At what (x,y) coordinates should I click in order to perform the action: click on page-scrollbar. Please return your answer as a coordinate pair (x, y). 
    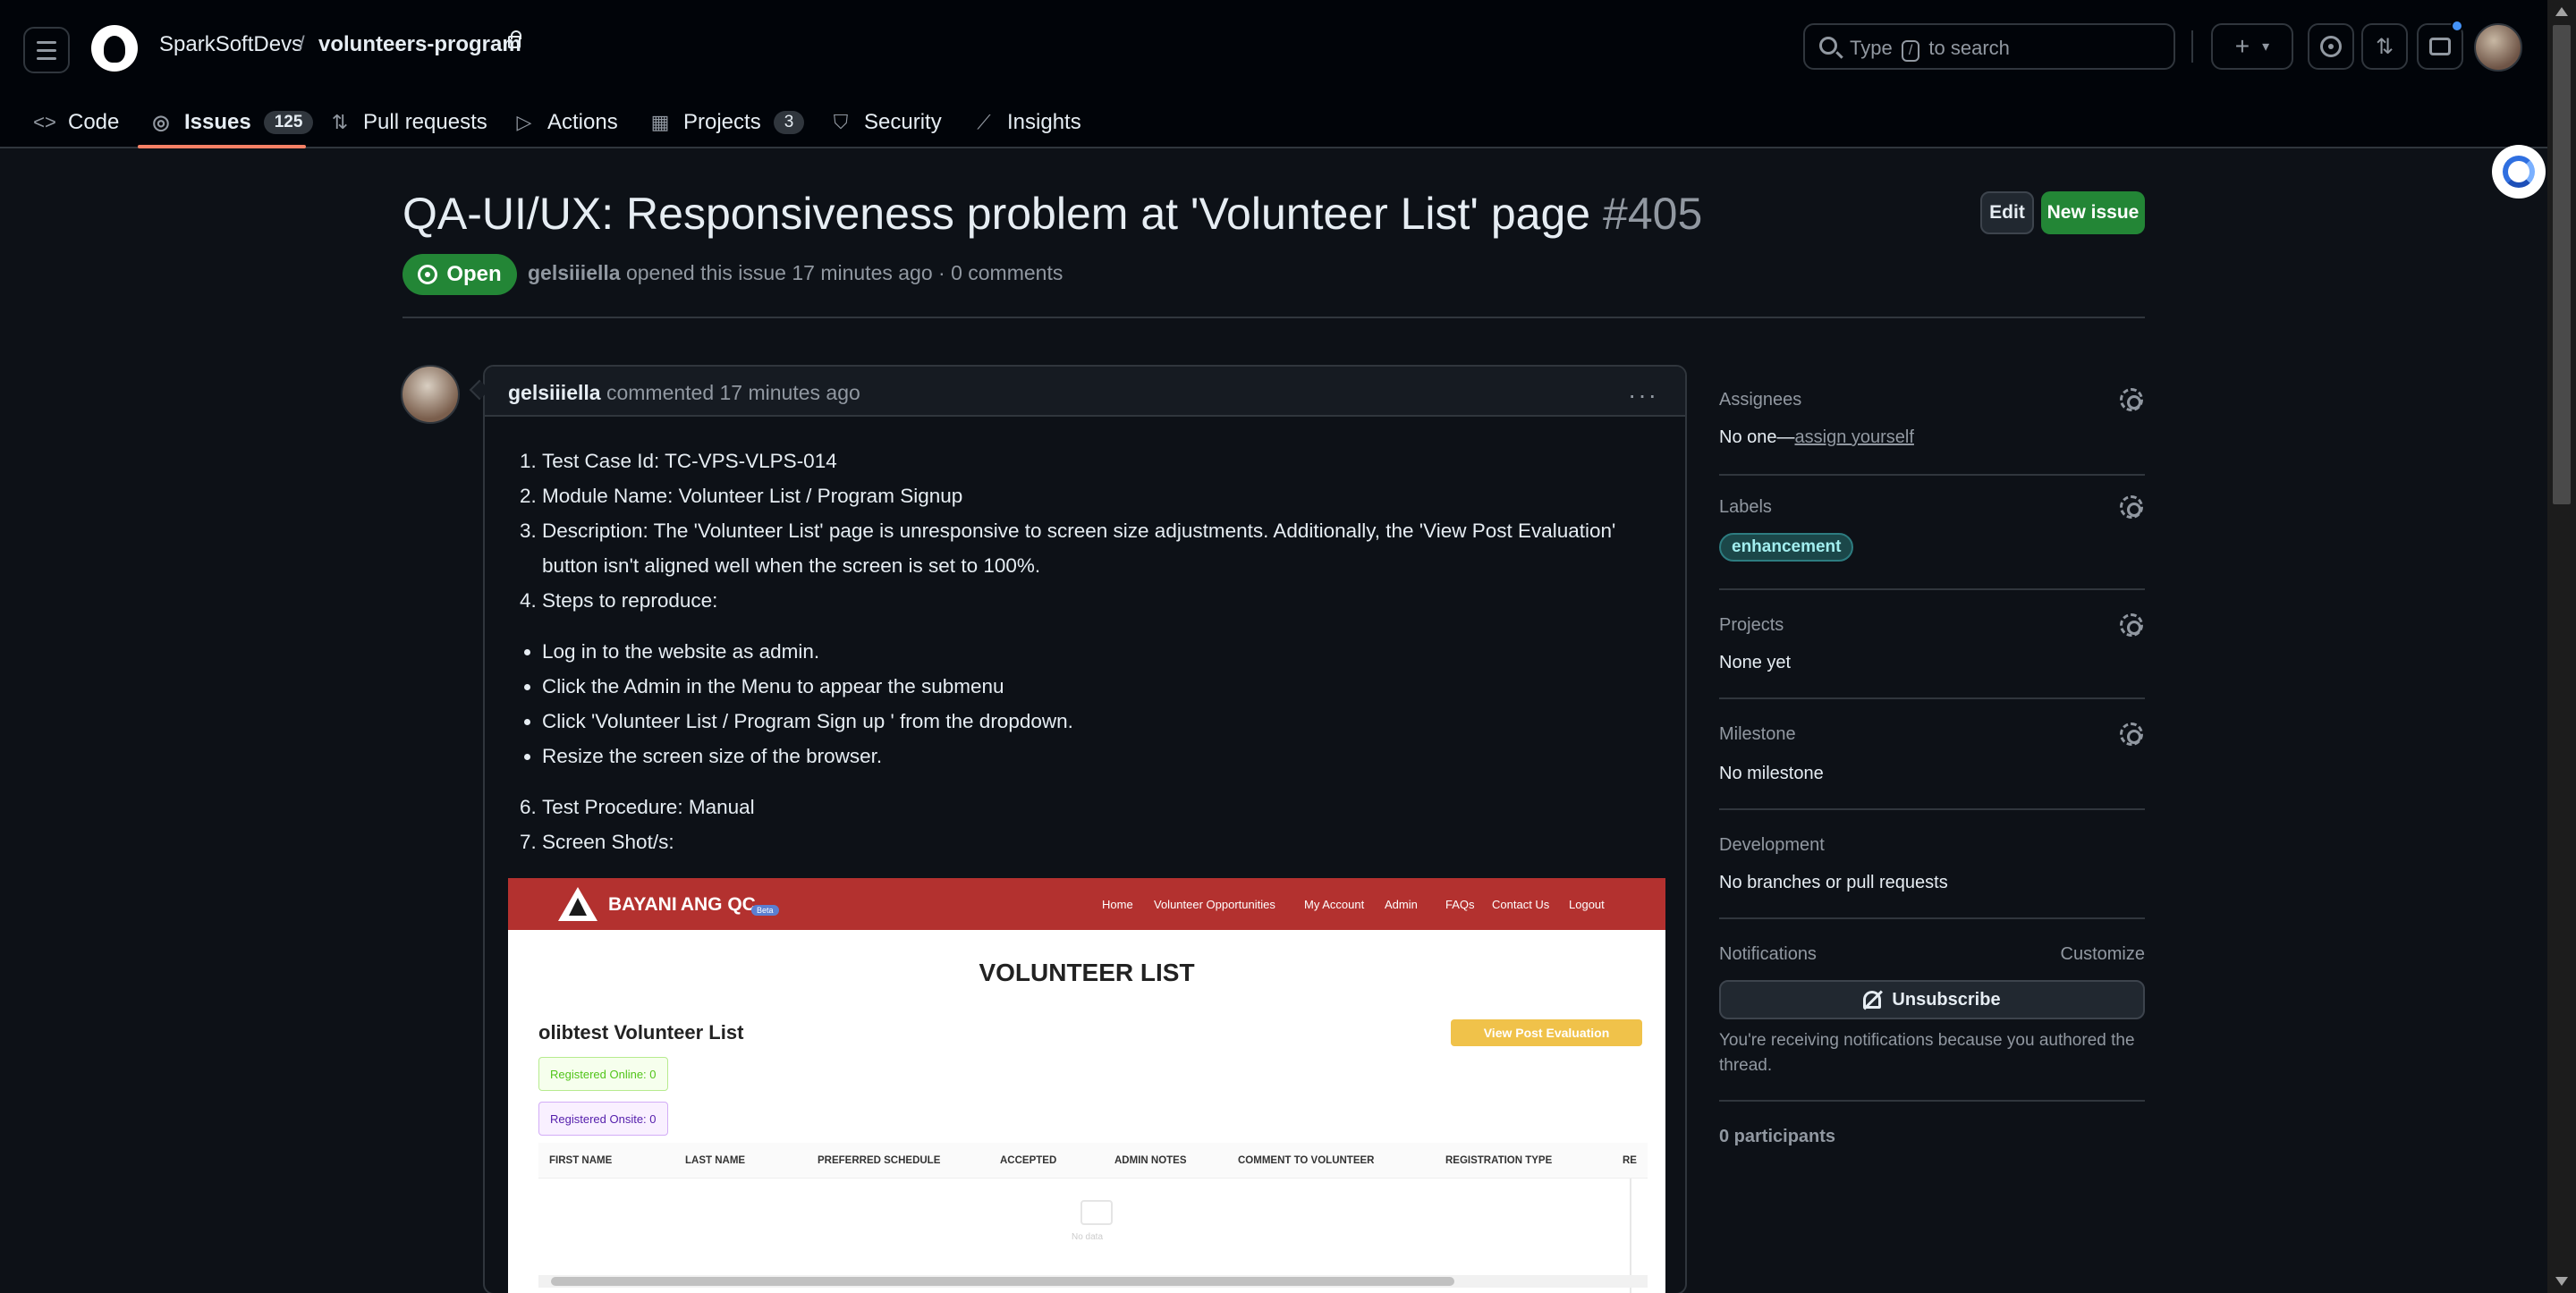
    Looking at the image, I should click on (2561, 647).